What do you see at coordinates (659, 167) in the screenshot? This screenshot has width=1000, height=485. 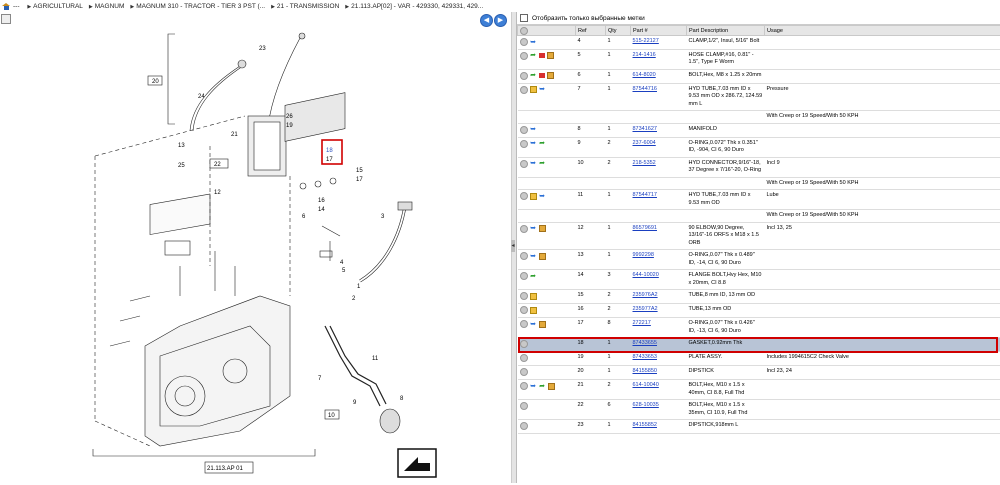 I see `part-number-cell: 218-5352` at bounding box center [659, 167].